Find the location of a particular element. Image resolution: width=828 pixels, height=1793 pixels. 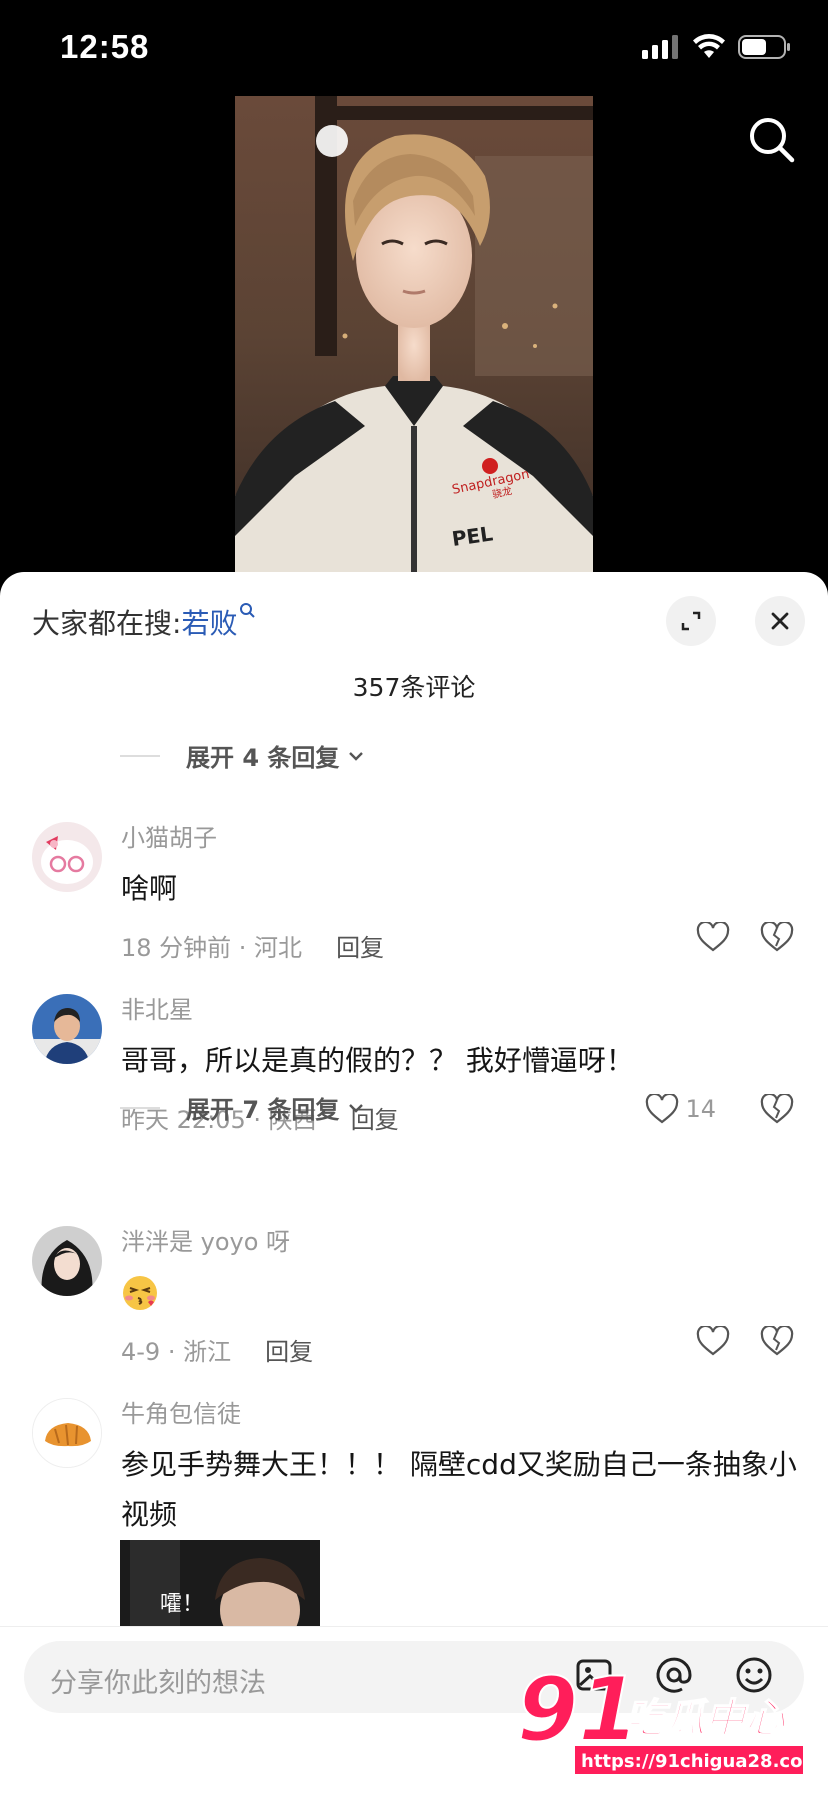

status-time: 12:58 is located at coordinates (105, 46).